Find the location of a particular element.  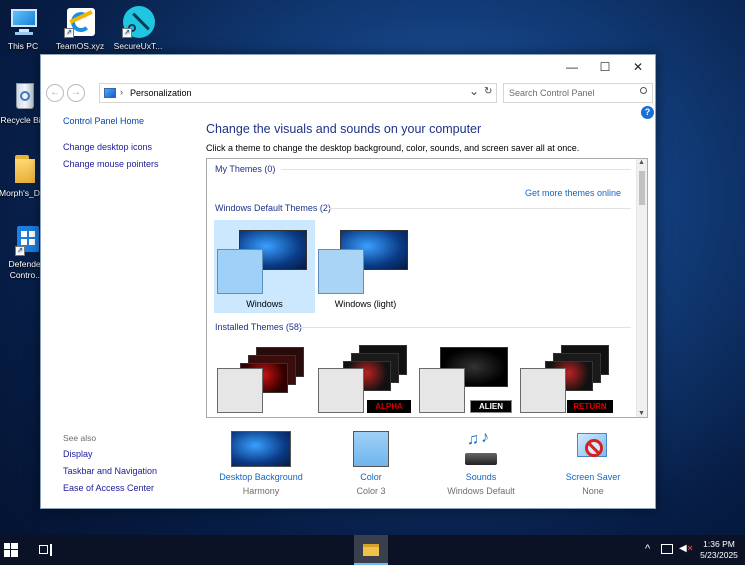

search-input: Search Control Panel is located at coordinates (578, 93).